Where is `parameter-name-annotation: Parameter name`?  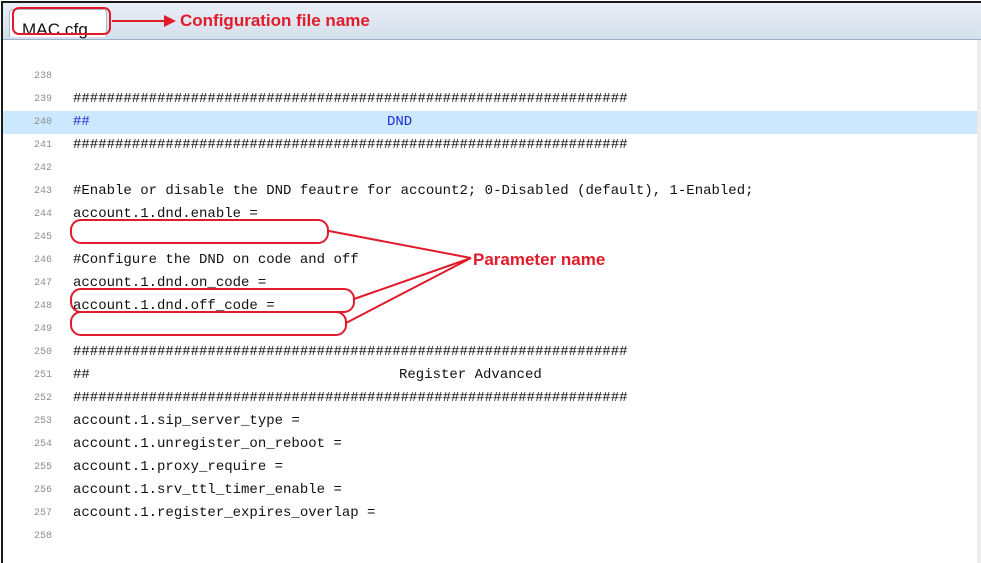
parameter-name-annotation: Parameter name is located at coordinates (539, 259).